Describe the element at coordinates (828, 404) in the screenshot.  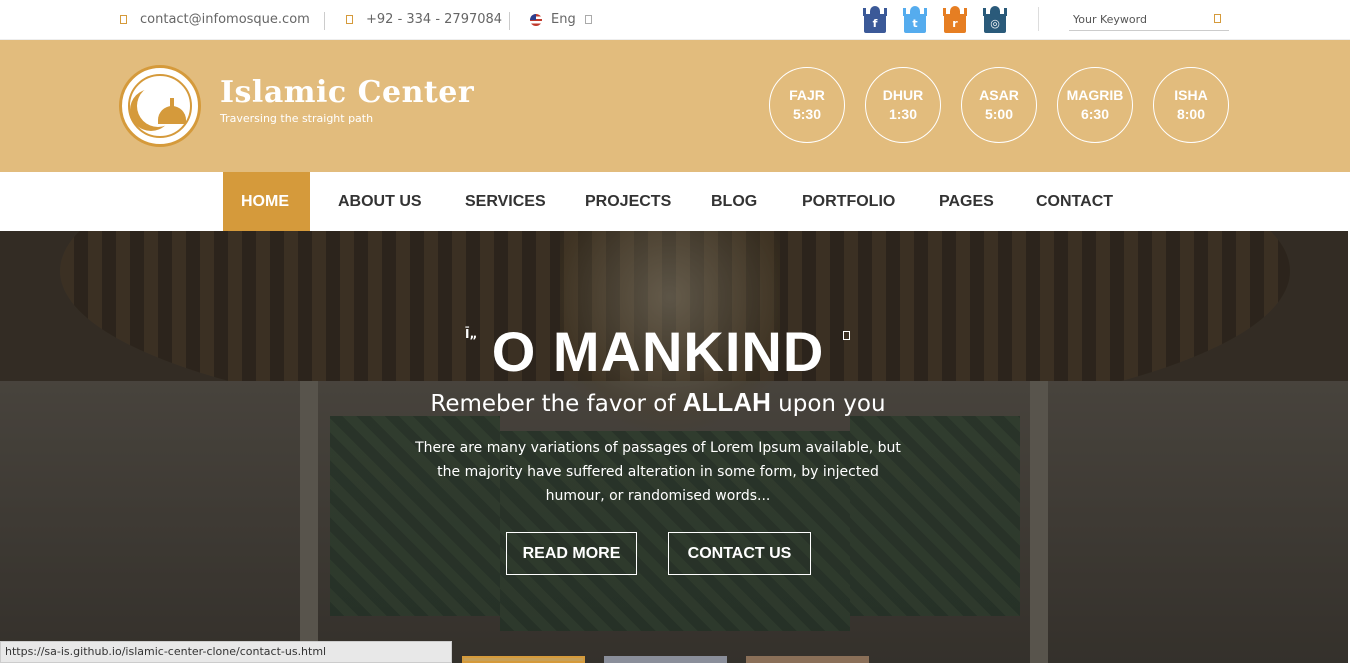
I see `hero-subtitle-post: upon you` at that location.